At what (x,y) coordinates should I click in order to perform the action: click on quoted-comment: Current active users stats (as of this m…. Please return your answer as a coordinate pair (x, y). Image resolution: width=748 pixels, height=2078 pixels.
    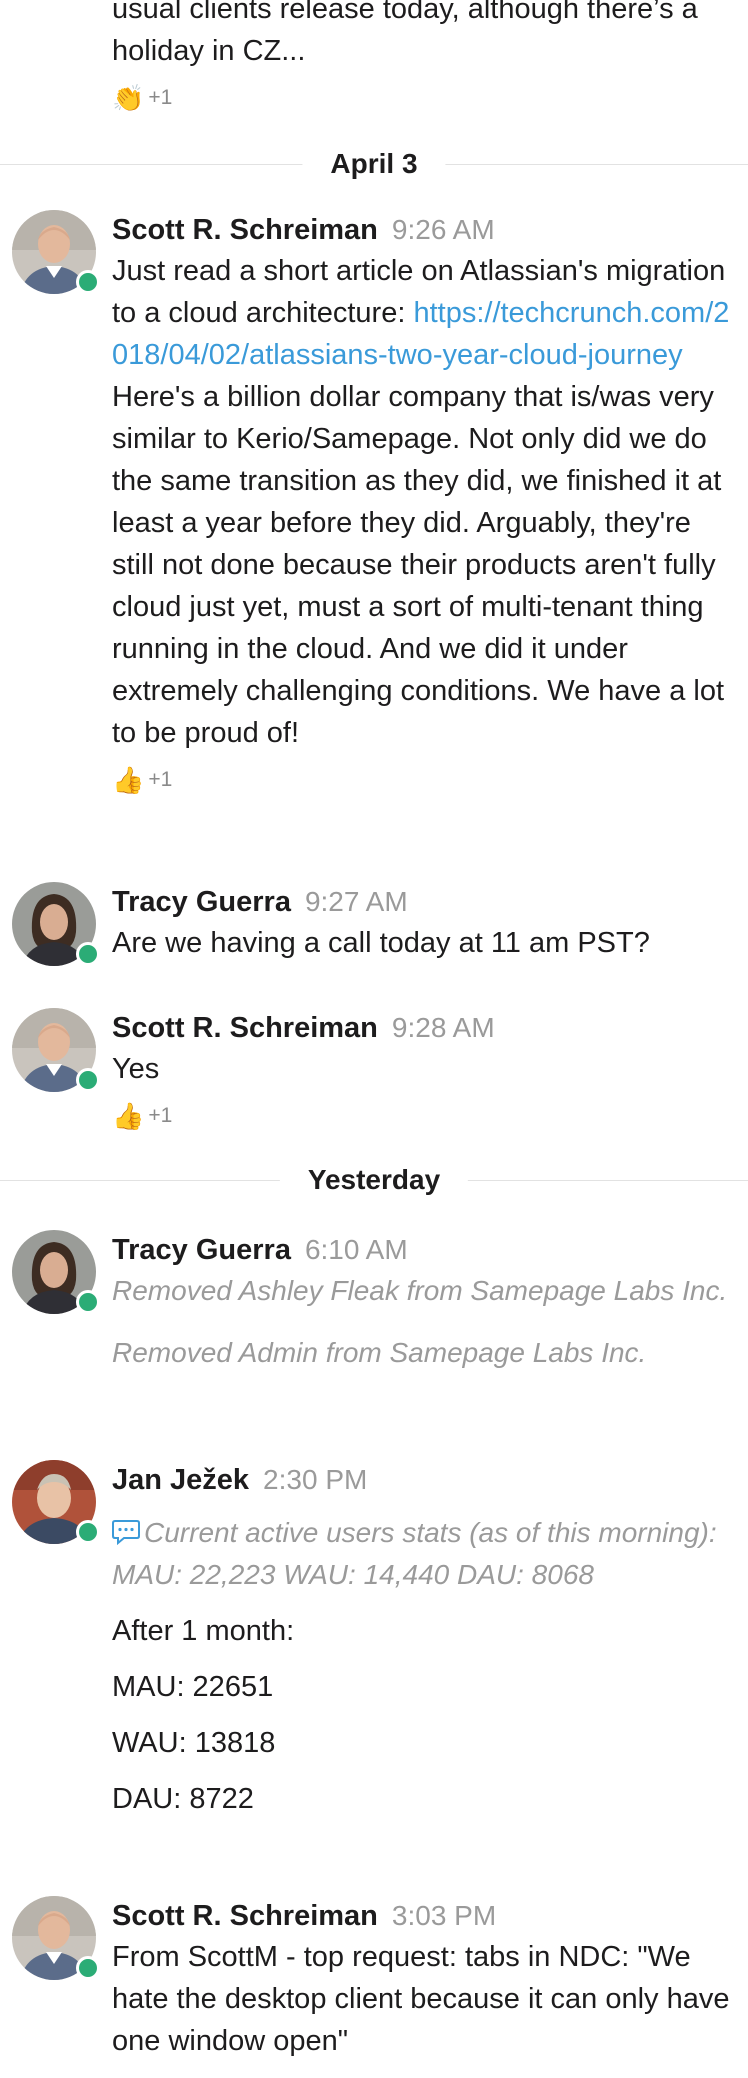
    Looking at the image, I should click on (425, 1554).